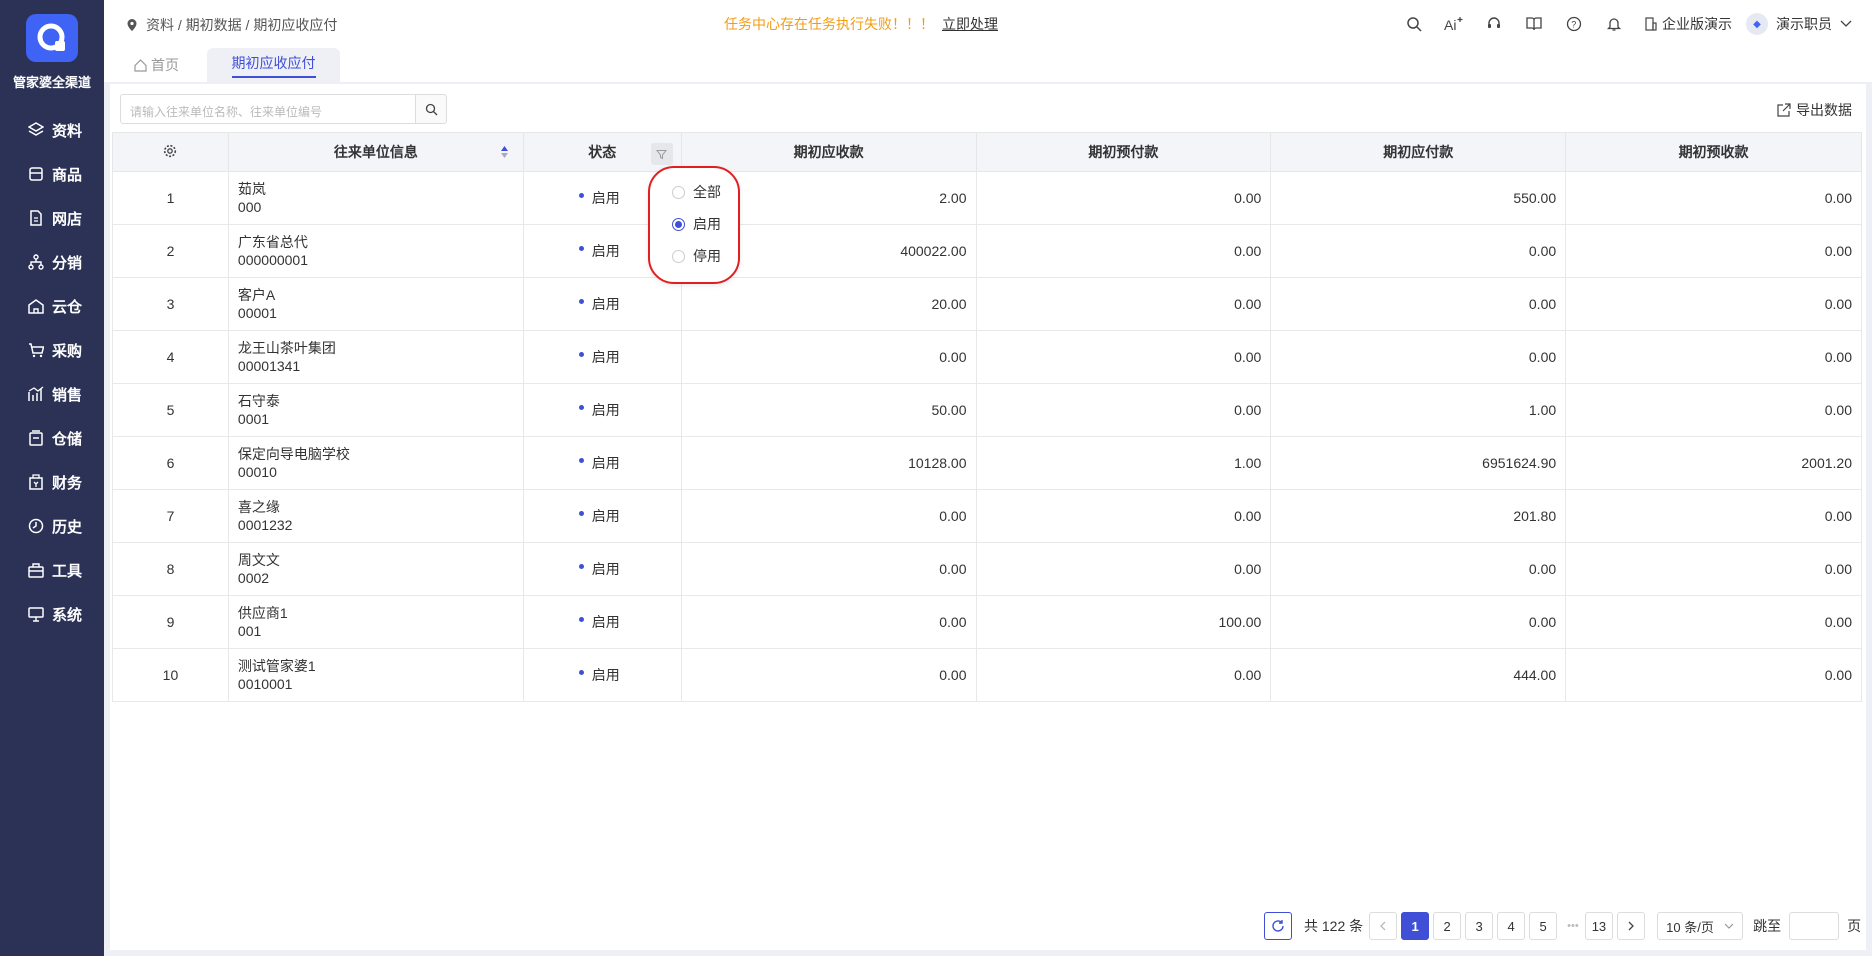  I want to click on gear-icon, so click(170, 151).